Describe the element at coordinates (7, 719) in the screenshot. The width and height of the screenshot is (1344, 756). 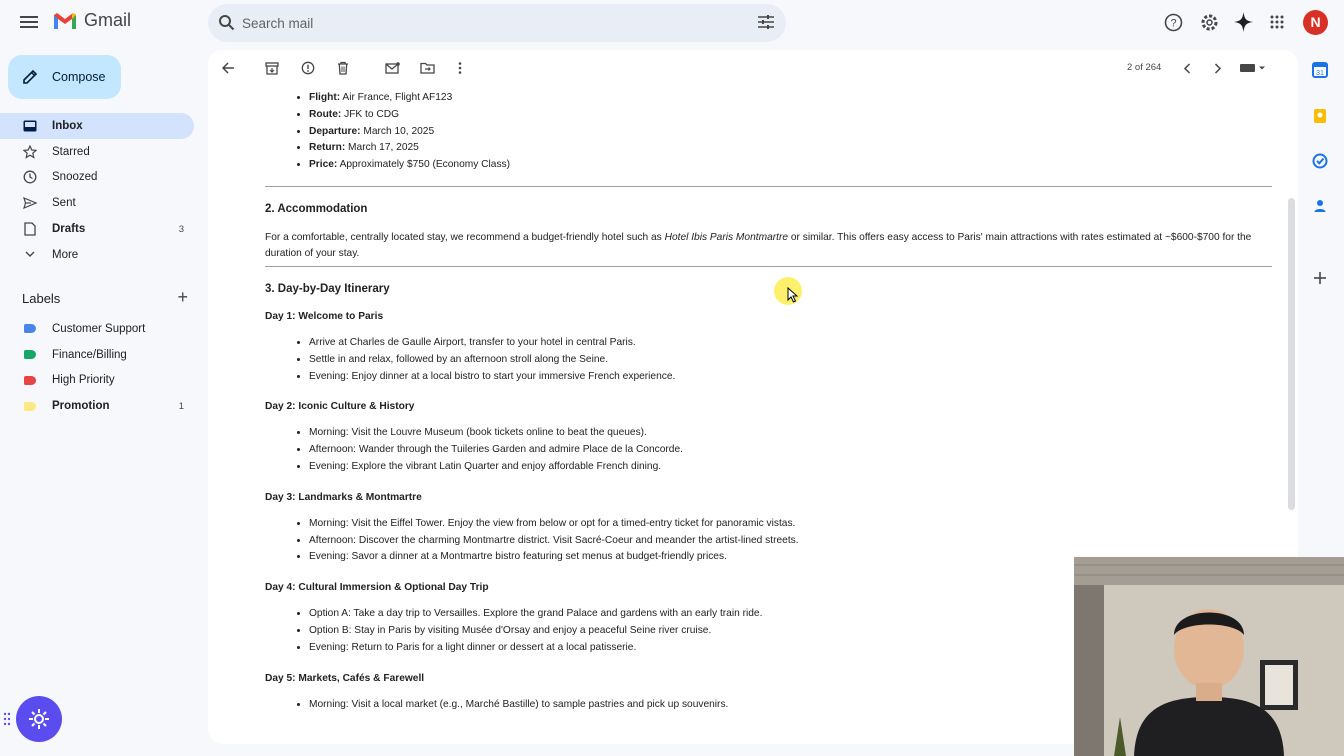
I see `drag-handle-icon` at that location.